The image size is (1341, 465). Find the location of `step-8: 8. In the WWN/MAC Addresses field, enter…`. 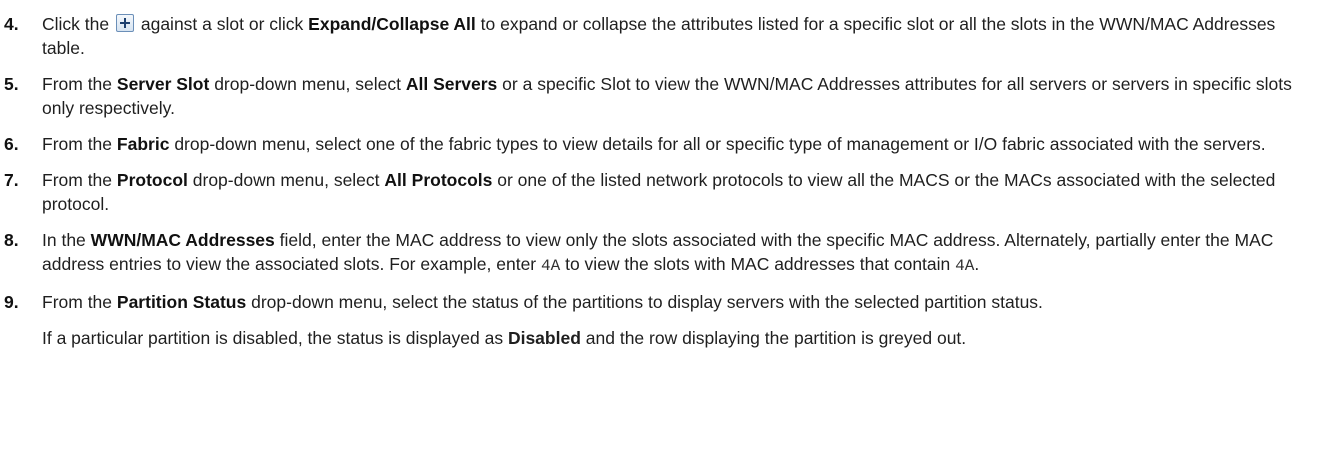

step-8: 8. In the WWN/MAC Addresses field, enter… is located at coordinates (670, 253).